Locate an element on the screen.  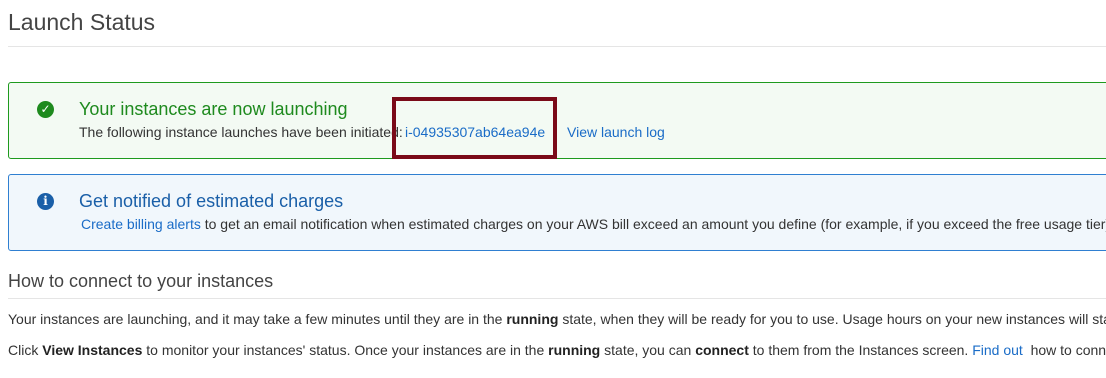
connect-section-heading: How to connect to your instances is located at coordinates (141, 281).